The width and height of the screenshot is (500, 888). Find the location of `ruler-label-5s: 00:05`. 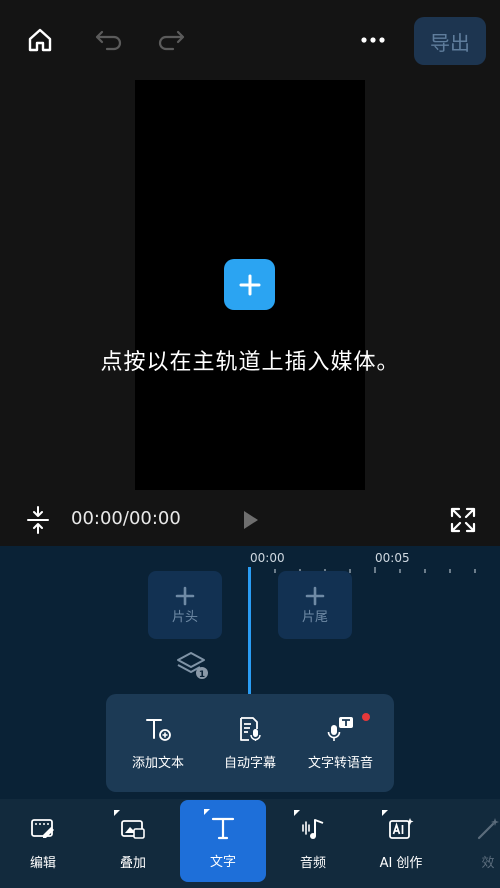

ruler-label-5s: 00:05 is located at coordinates (392, 558).